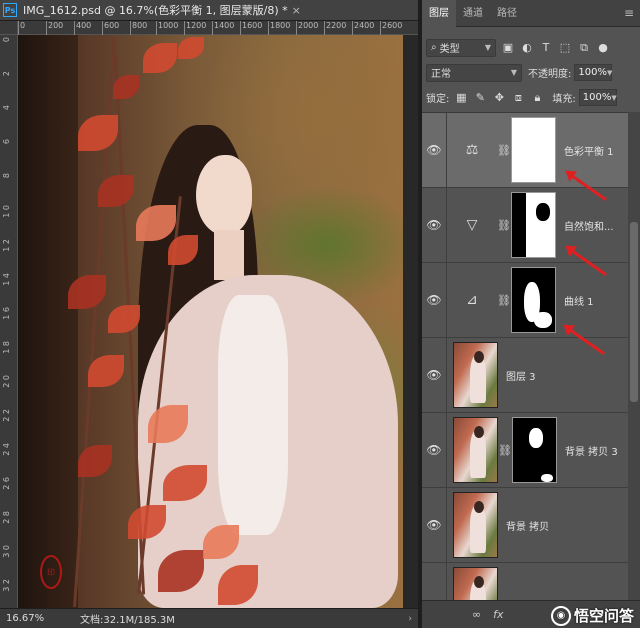  What do you see at coordinates (6, 211) in the screenshot?
I see `ruler-tick: 1 0` at bounding box center [6, 211].